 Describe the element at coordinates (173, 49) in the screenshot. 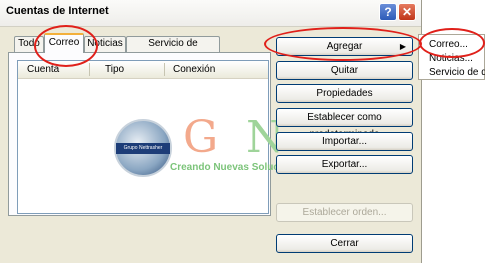

I see `tab-servicio-directorio: Servicio de directorio` at that location.